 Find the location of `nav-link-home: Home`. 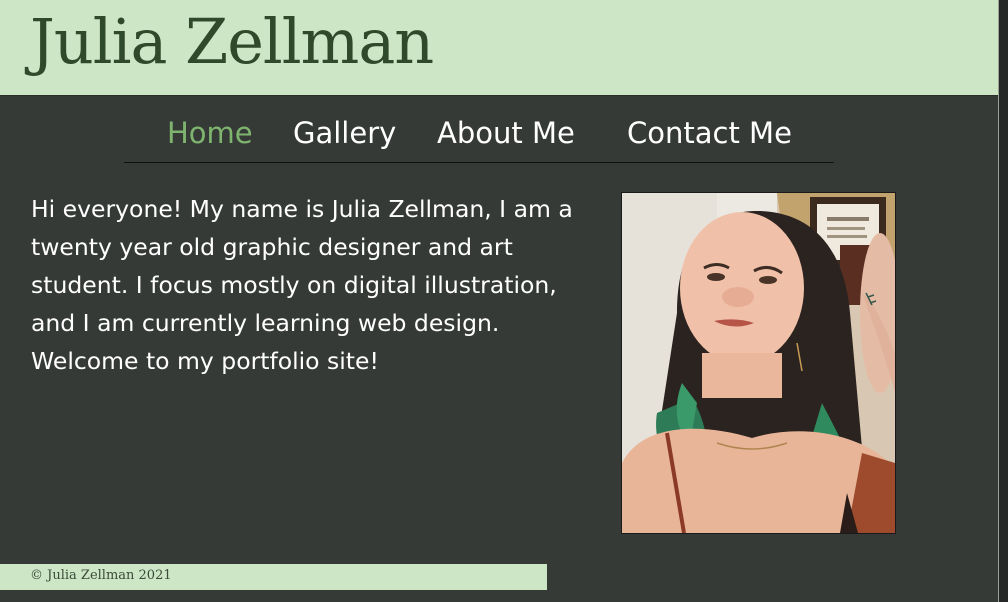

nav-link-home: Home is located at coordinates (210, 133).